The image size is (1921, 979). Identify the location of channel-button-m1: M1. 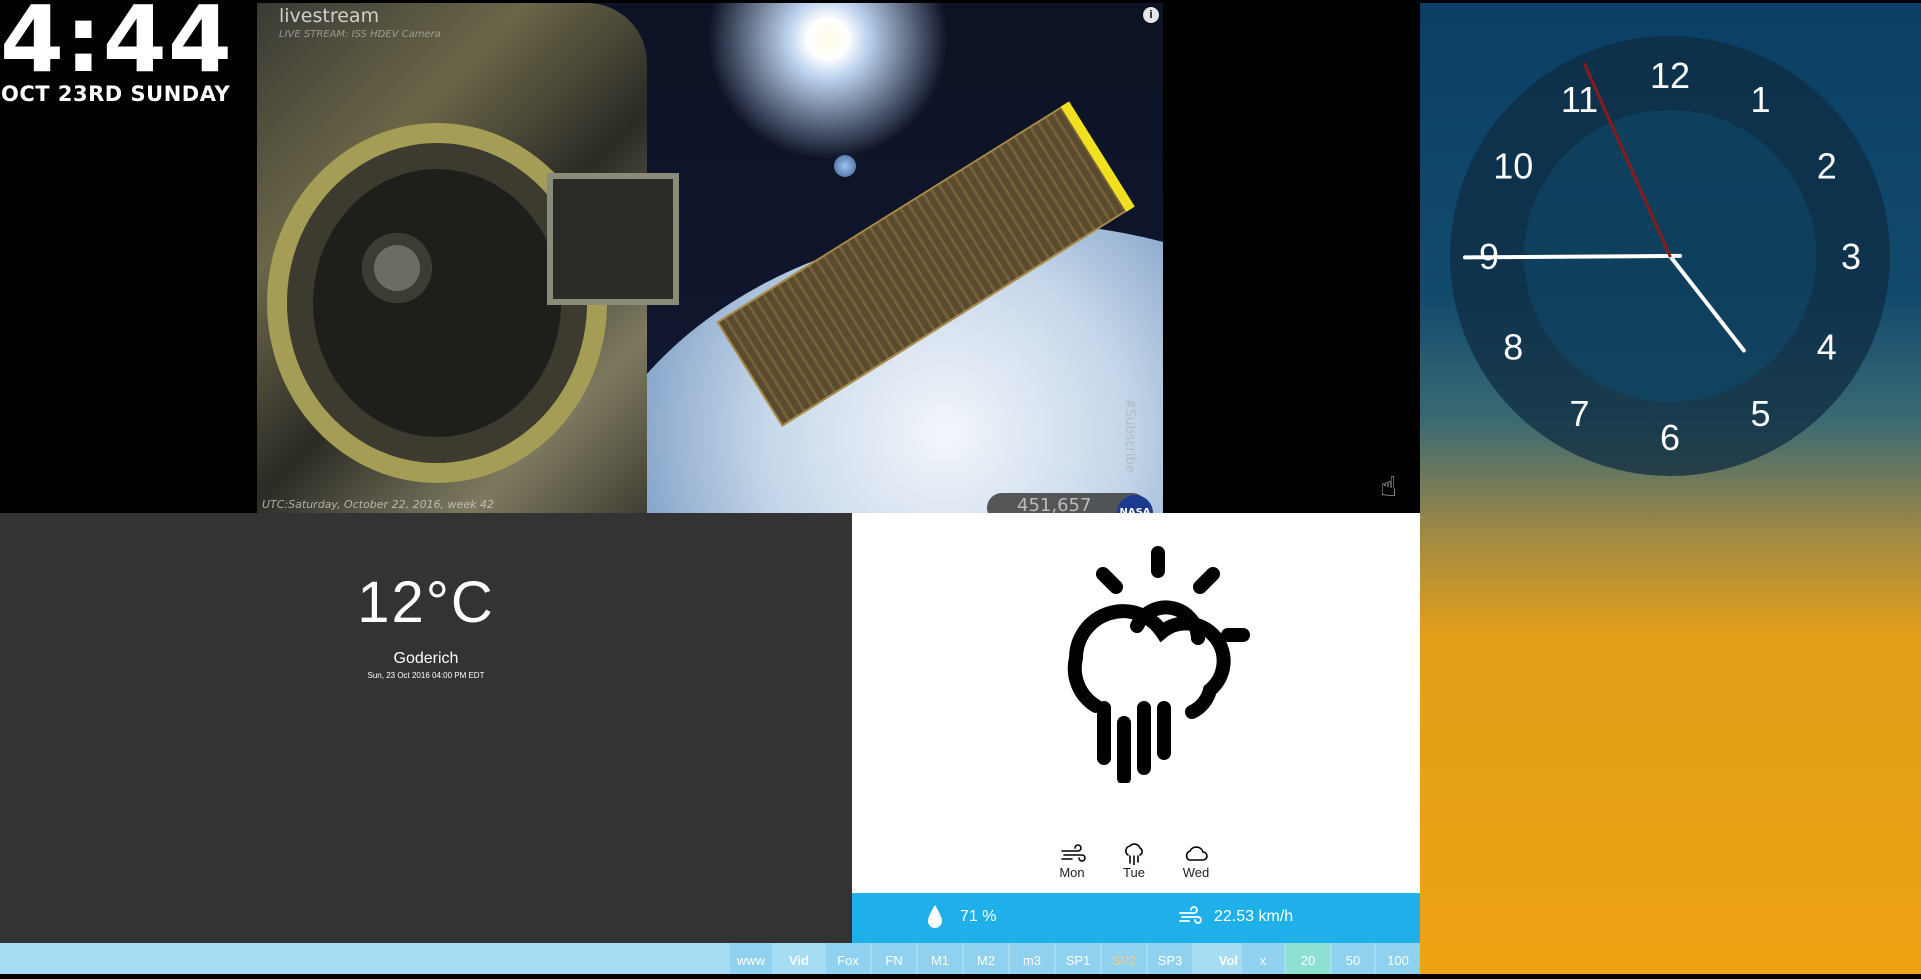
(940, 958).